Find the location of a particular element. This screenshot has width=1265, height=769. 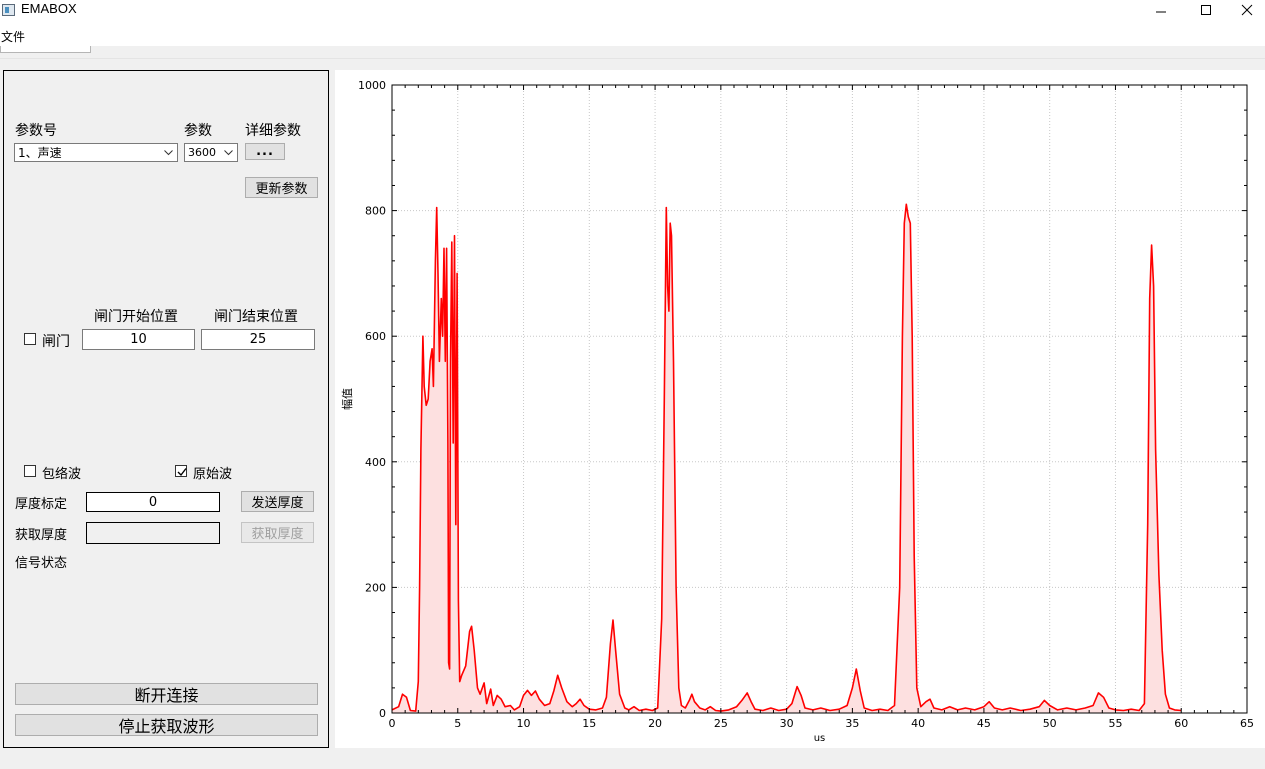

gate-checkbox-label: 闸门 is located at coordinates (56, 342).